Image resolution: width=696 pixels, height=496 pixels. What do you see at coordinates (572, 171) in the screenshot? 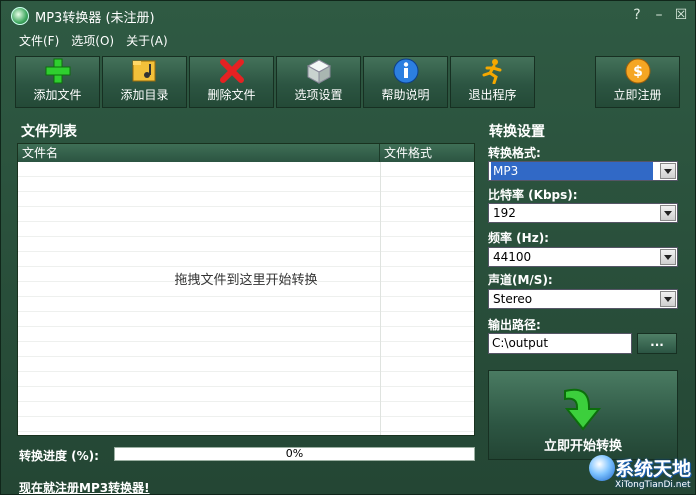
I see `format-value: MP3` at bounding box center [572, 171].